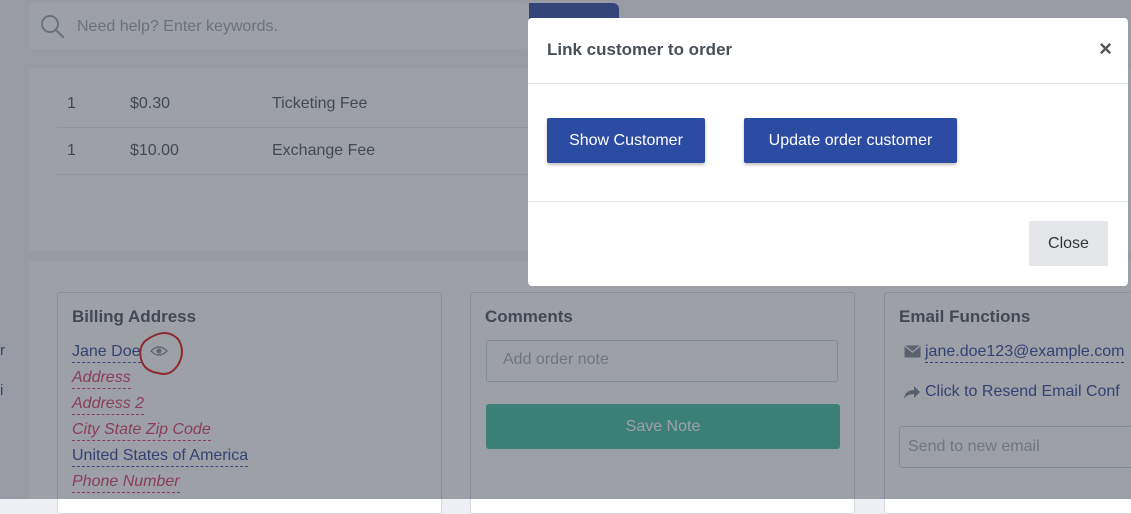 This screenshot has width=1131, height=514. Describe the element at coordinates (828, 201) in the screenshot. I see `modal-footer-divider` at that location.